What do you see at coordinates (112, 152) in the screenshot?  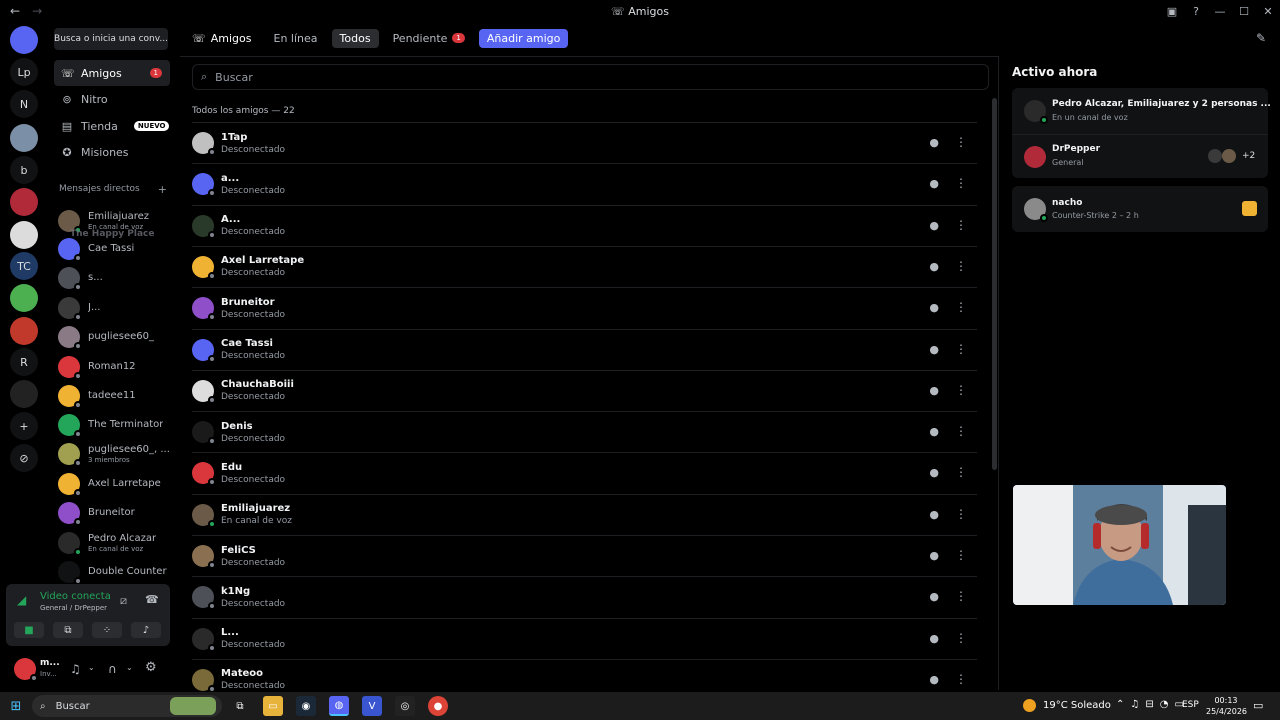 I see `nav-quests: ✪ Misiones` at bounding box center [112, 152].